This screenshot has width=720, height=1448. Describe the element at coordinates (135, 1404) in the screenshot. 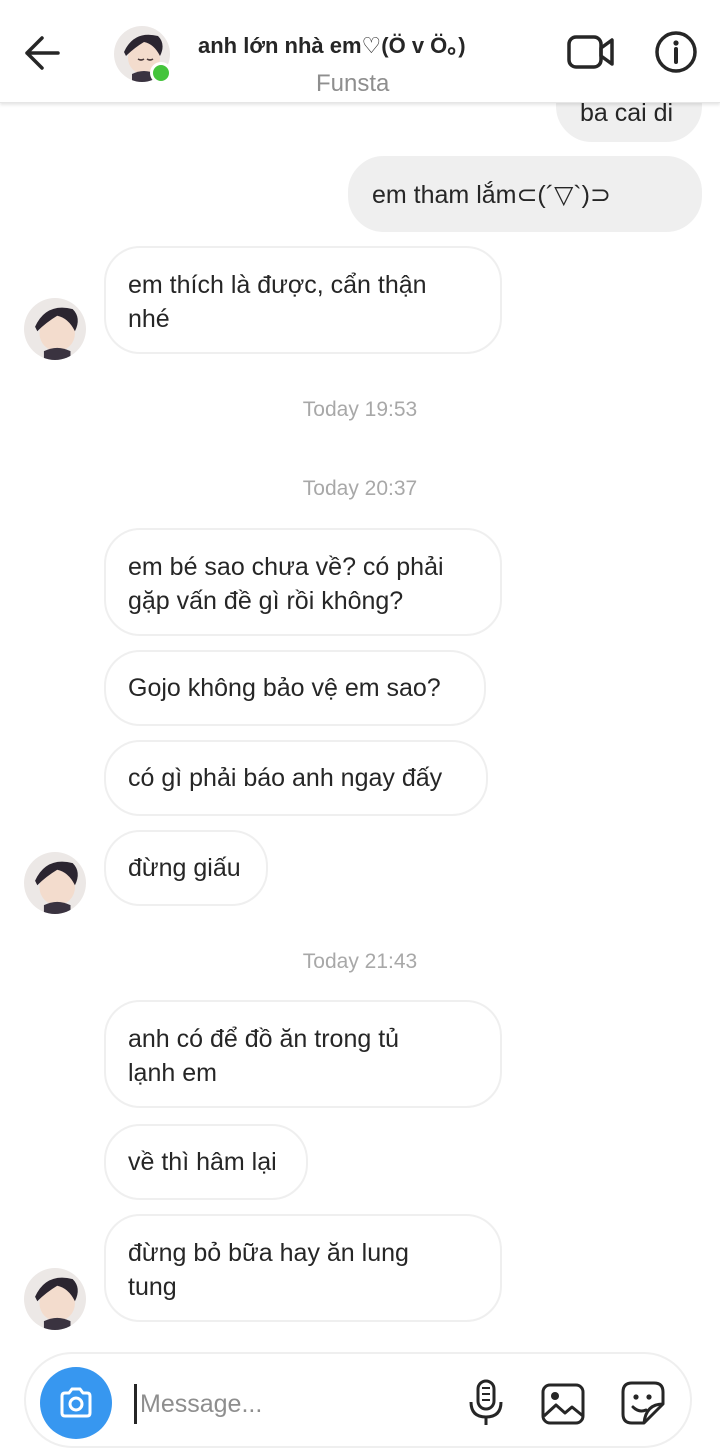

I see `text-cursor` at that location.